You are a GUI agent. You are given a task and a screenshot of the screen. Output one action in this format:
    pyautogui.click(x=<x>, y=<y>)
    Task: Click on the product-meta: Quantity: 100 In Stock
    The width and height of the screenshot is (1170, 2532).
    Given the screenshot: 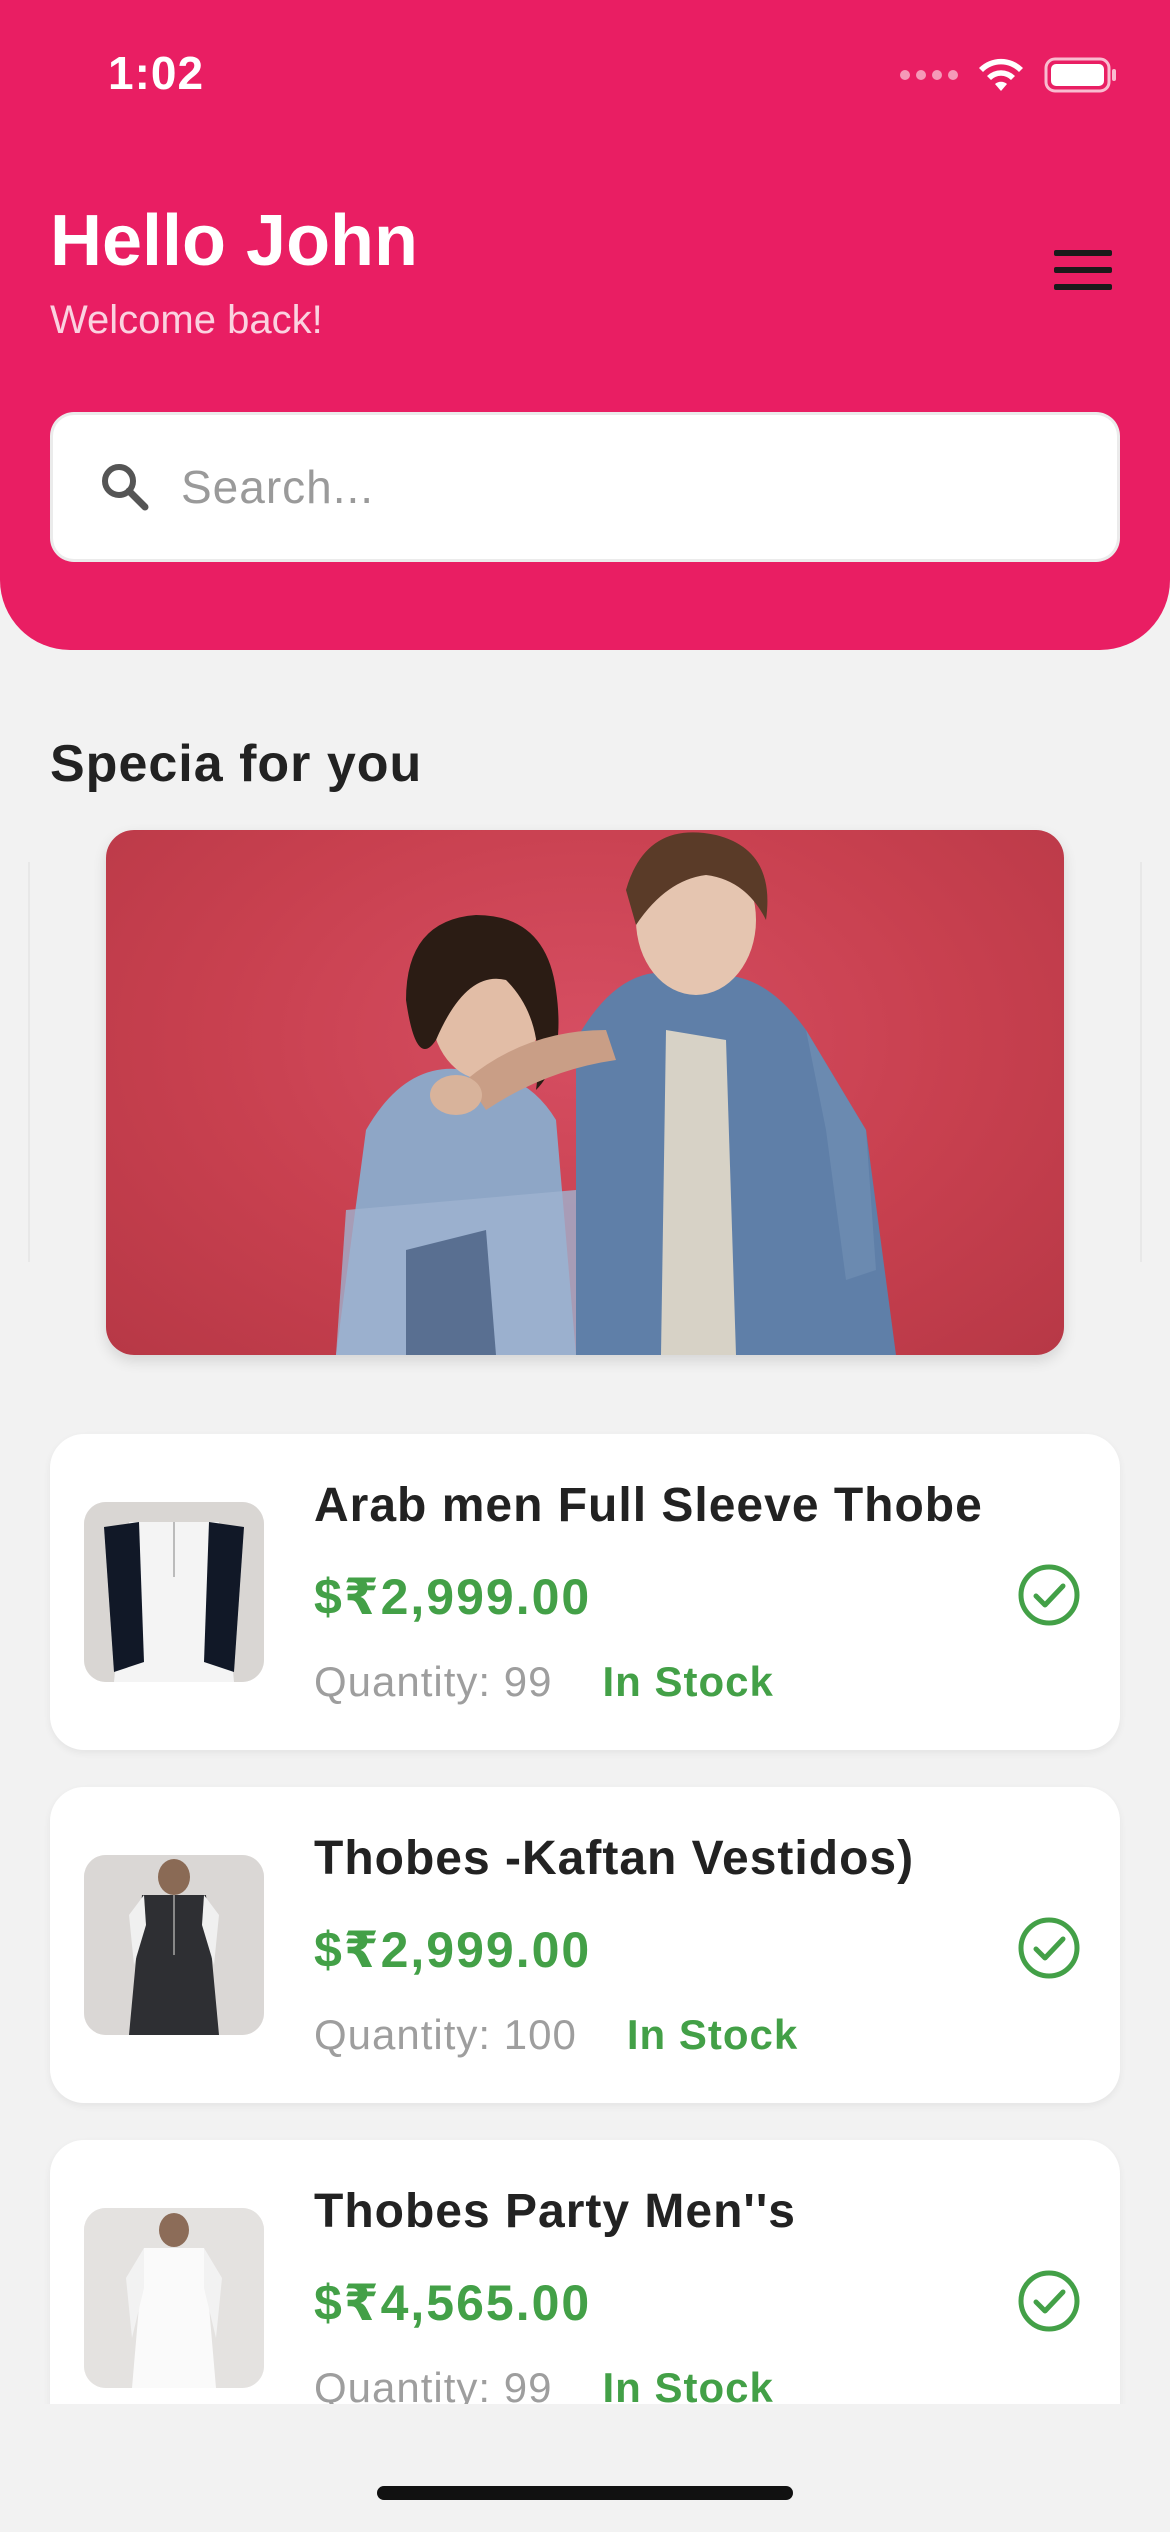 What is the action you would take?
    pyautogui.click(x=556, y=2035)
    